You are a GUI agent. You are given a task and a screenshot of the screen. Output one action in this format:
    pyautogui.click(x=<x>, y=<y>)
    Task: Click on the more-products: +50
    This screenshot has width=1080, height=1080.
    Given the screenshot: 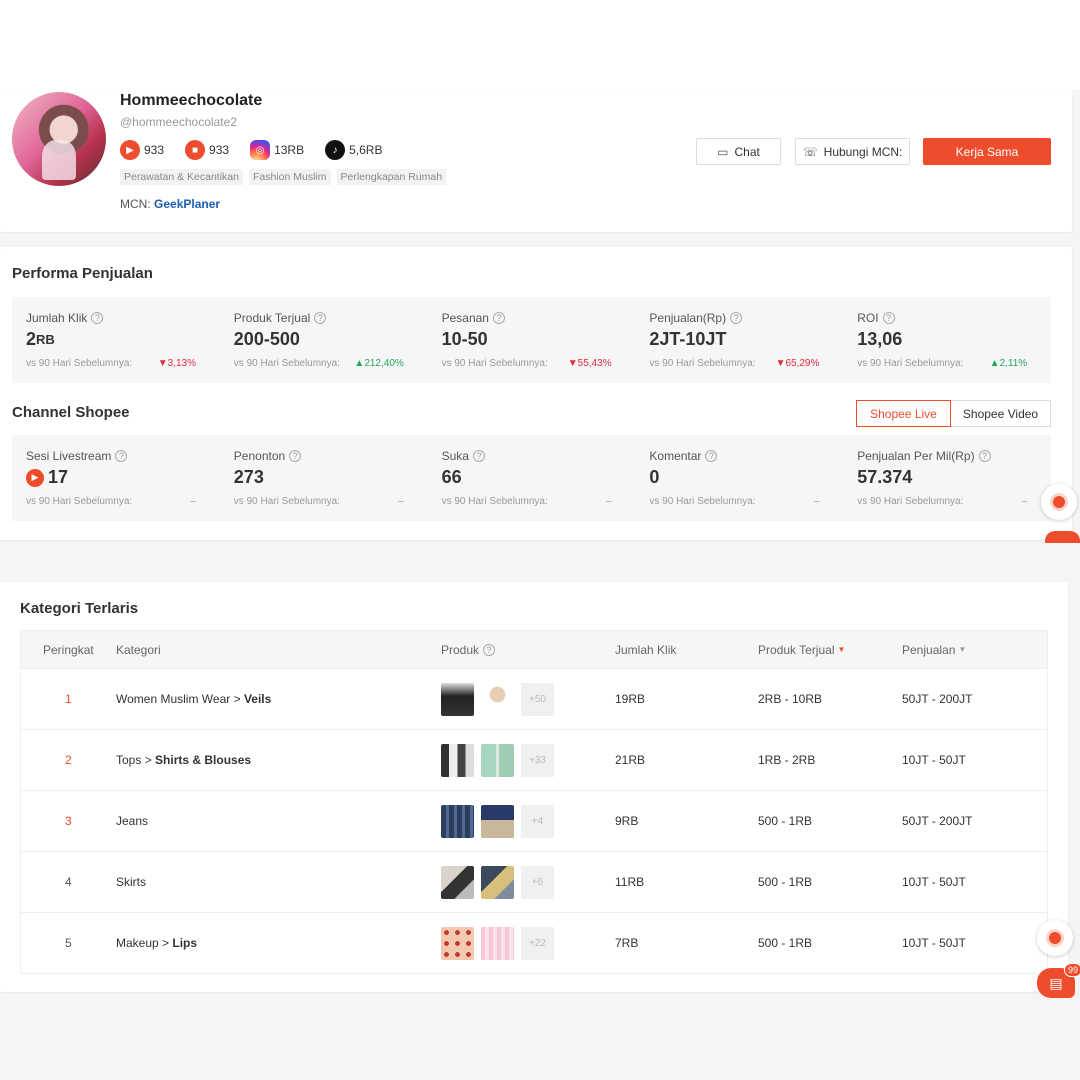 What is the action you would take?
    pyautogui.click(x=537, y=699)
    